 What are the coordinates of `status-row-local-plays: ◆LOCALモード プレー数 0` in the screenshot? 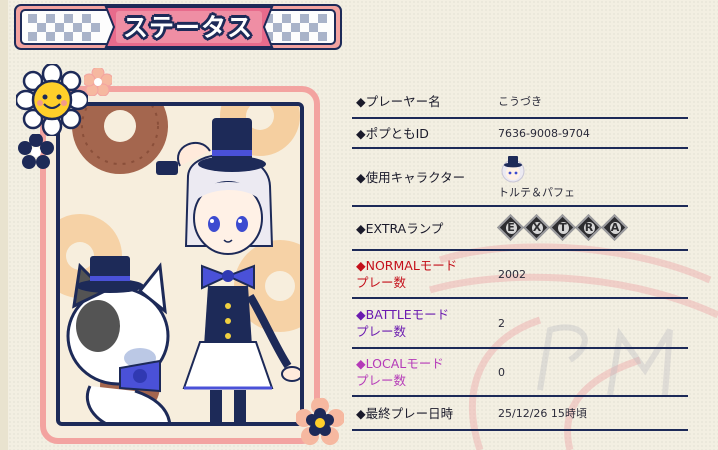 It's located at (520, 373).